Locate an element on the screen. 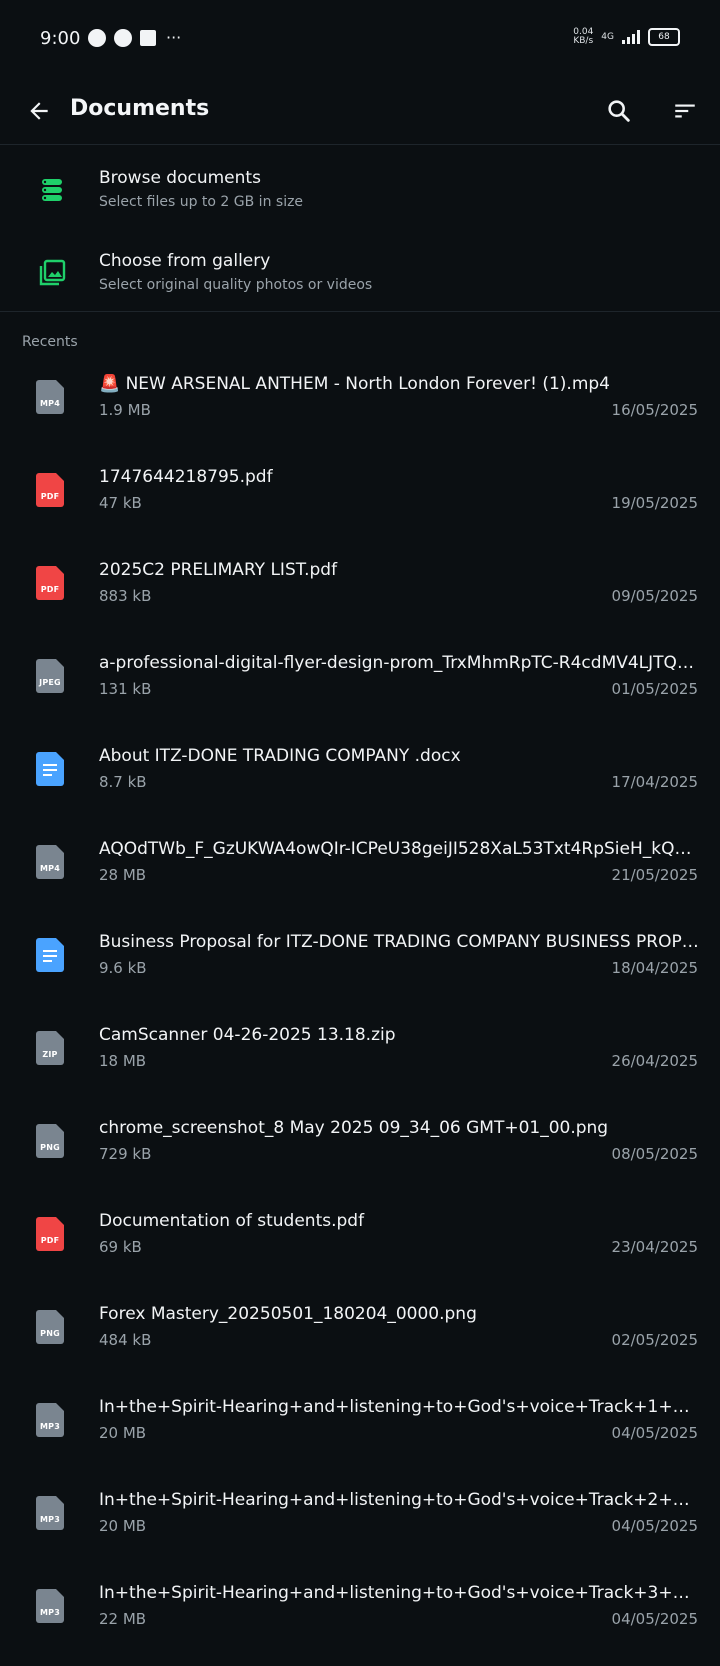 The width and height of the screenshot is (720, 1666). jpeg-file-icon: JPEG is located at coordinates (50, 676).